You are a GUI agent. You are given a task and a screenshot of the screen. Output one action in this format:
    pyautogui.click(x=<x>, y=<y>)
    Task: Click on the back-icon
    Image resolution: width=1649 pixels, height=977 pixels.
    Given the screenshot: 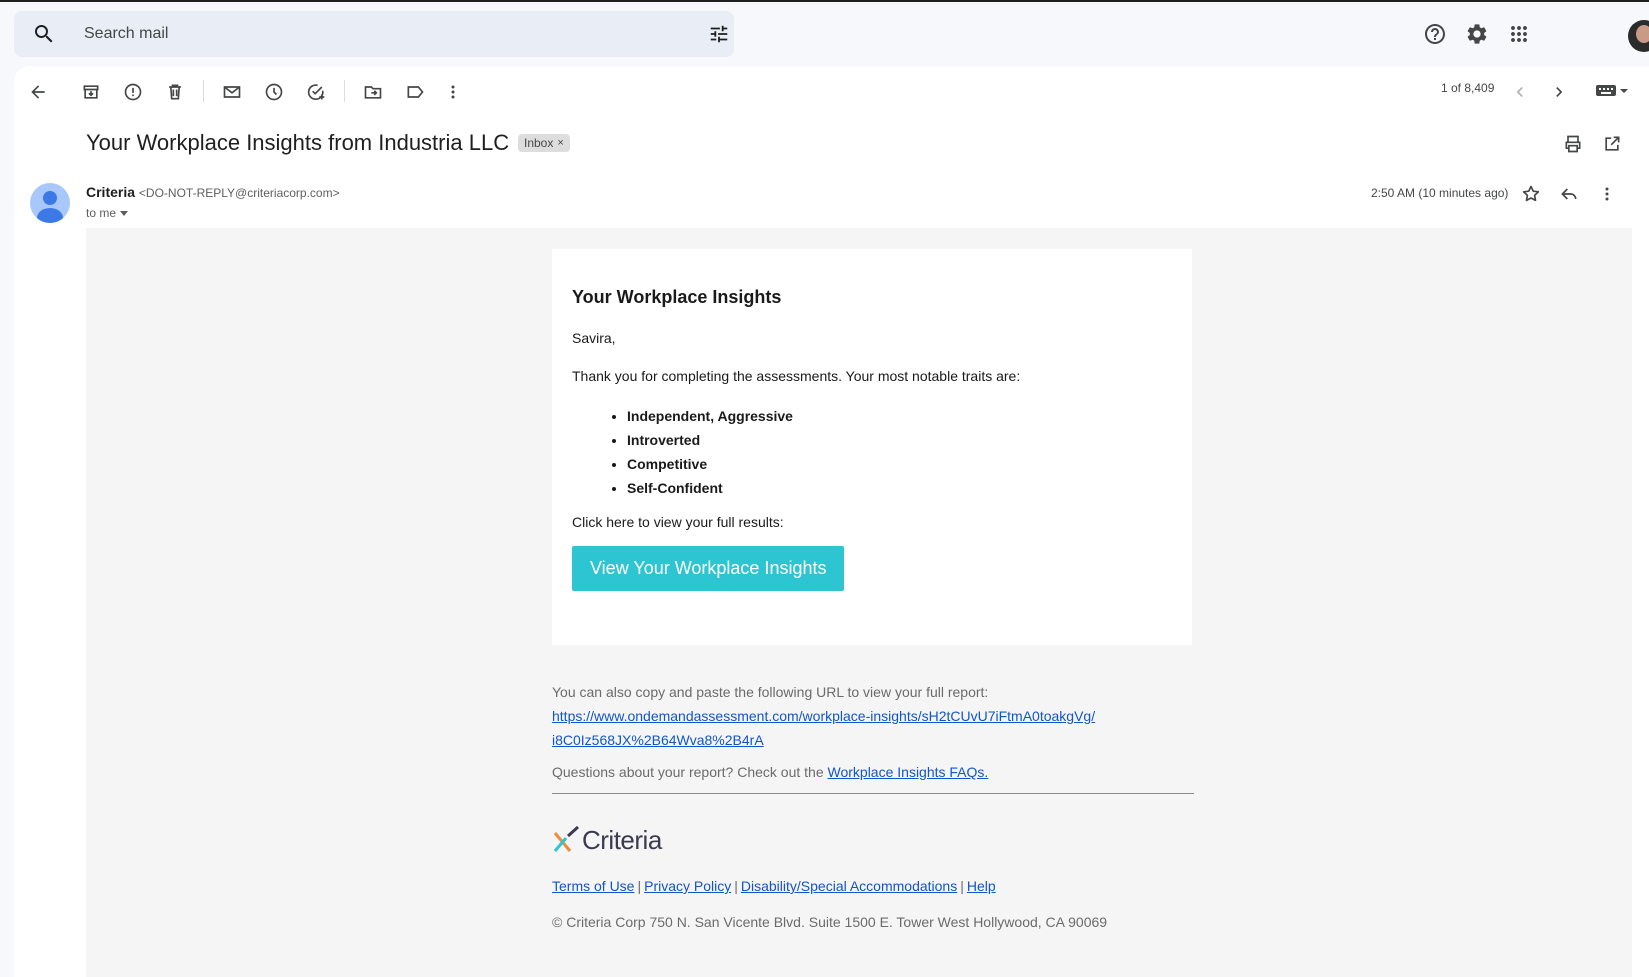 What is the action you would take?
    pyautogui.click(x=38, y=92)
    